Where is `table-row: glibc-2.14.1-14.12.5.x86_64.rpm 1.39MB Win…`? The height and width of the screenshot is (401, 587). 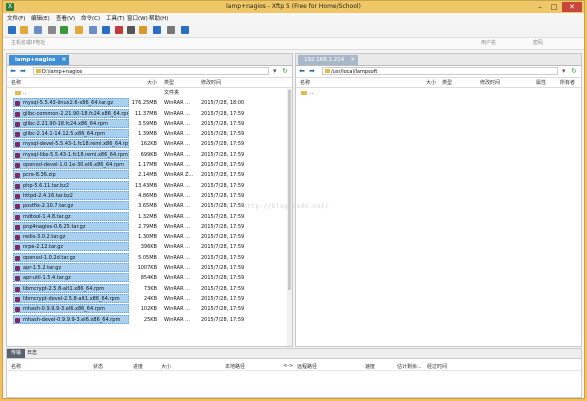
table-row: glibc-2.14.1-14.12.5.x86_64.rpm 1.39MB Win… is located at coordinates (149, 134).